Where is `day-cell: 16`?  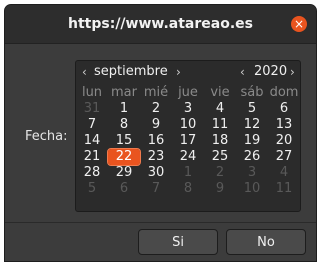 day-cell: 16 is located at coordinates (156, 141).